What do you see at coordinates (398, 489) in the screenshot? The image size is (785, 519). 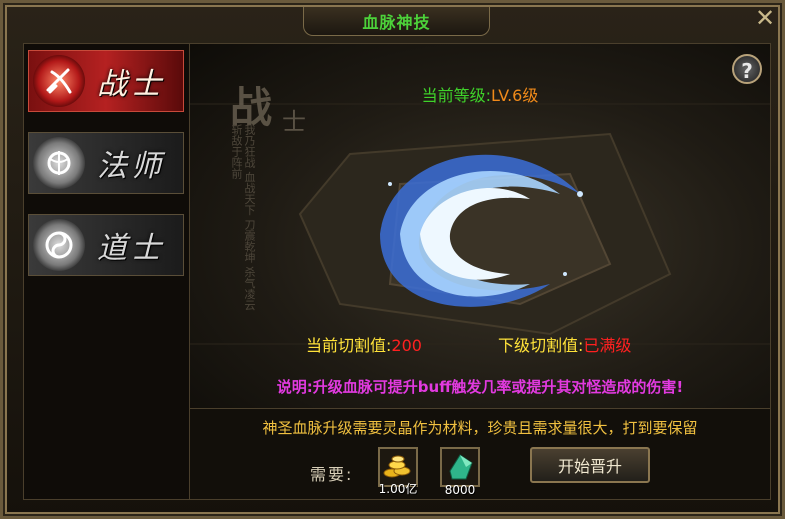 I see `cost-qty: 1.00亿` at bounding box center [398, 489].